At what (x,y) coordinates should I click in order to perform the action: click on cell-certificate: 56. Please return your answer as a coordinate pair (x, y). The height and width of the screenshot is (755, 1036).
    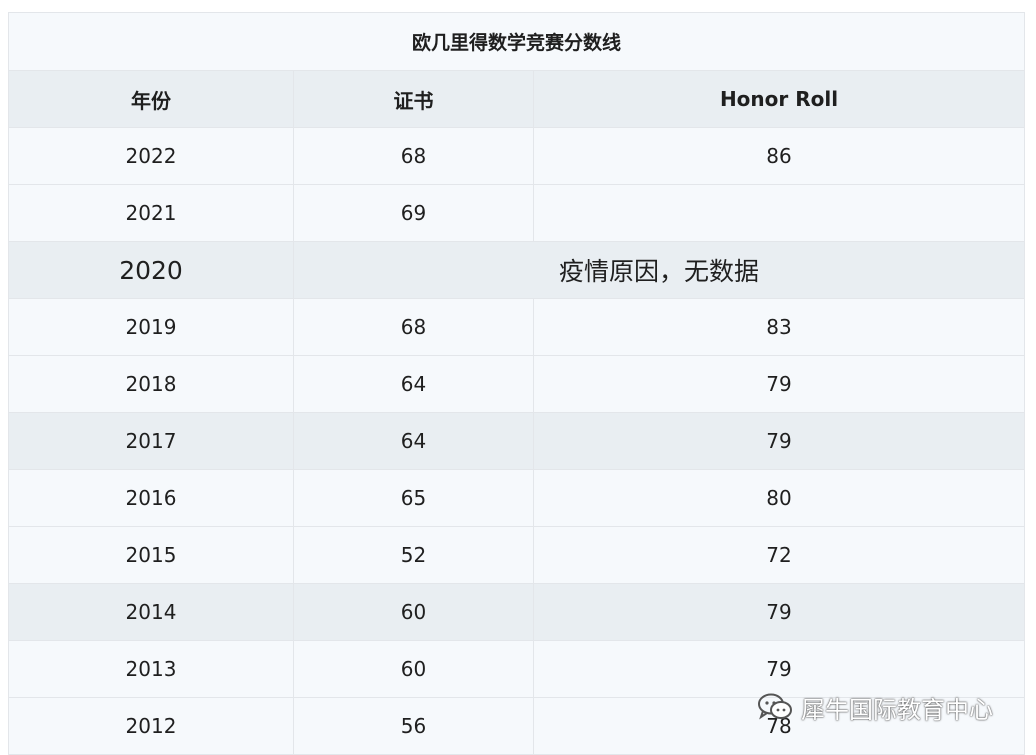
    Looking at the image, I should click on (413, 726).